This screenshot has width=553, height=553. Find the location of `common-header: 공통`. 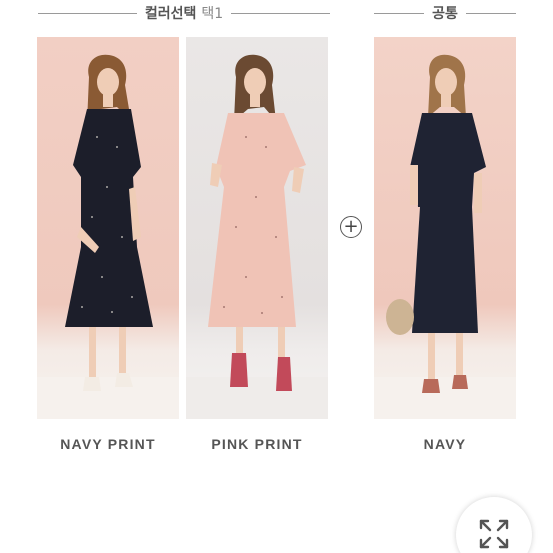

common-header: 공통 is located at coordinates (445, 13).